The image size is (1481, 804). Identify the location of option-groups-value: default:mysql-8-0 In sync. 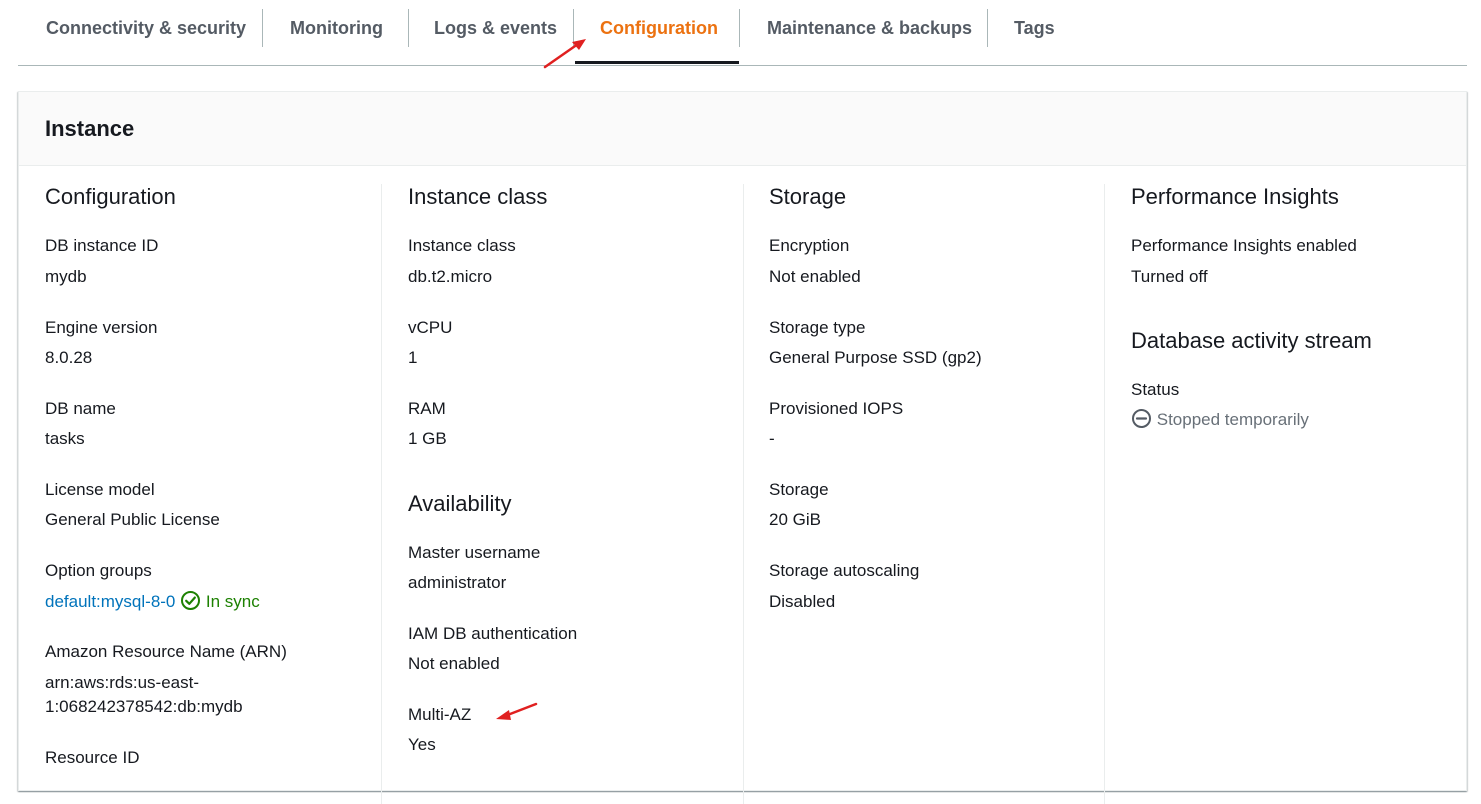
(152, 603).